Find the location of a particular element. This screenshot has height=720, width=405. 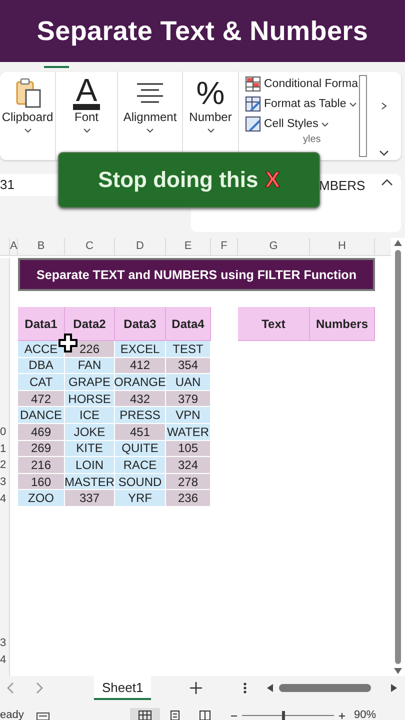

table-cell: PRESS is located at coordinates (140, 415).